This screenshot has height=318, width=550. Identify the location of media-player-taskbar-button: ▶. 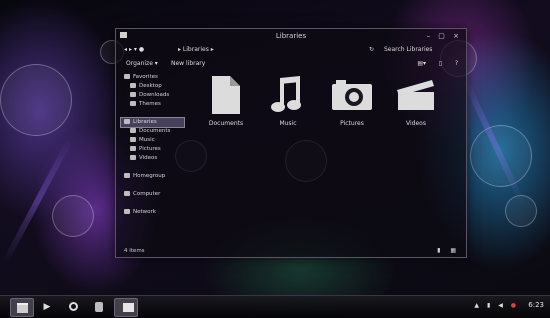
(47, 306).